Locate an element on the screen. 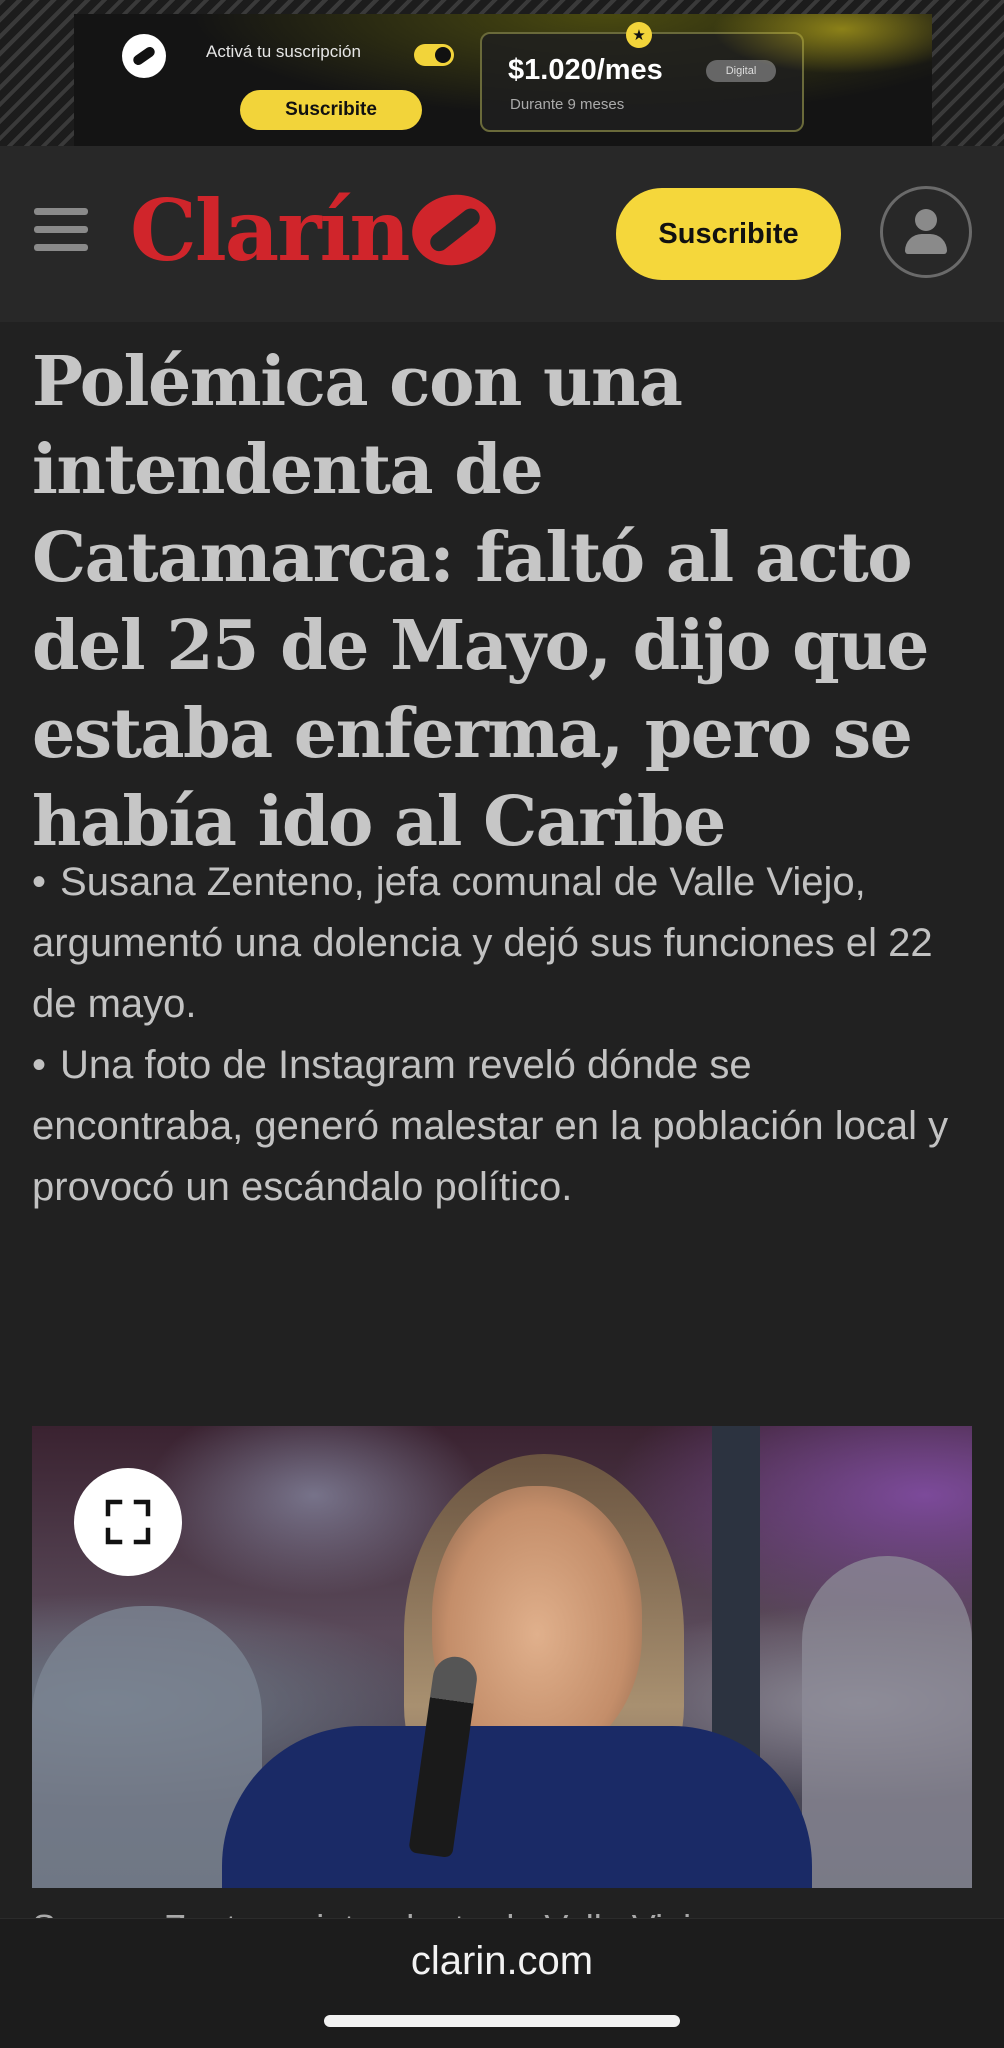 The image size is (1004, 2048). ad-price: $1.020/mes is located at coordinates (585, 70).